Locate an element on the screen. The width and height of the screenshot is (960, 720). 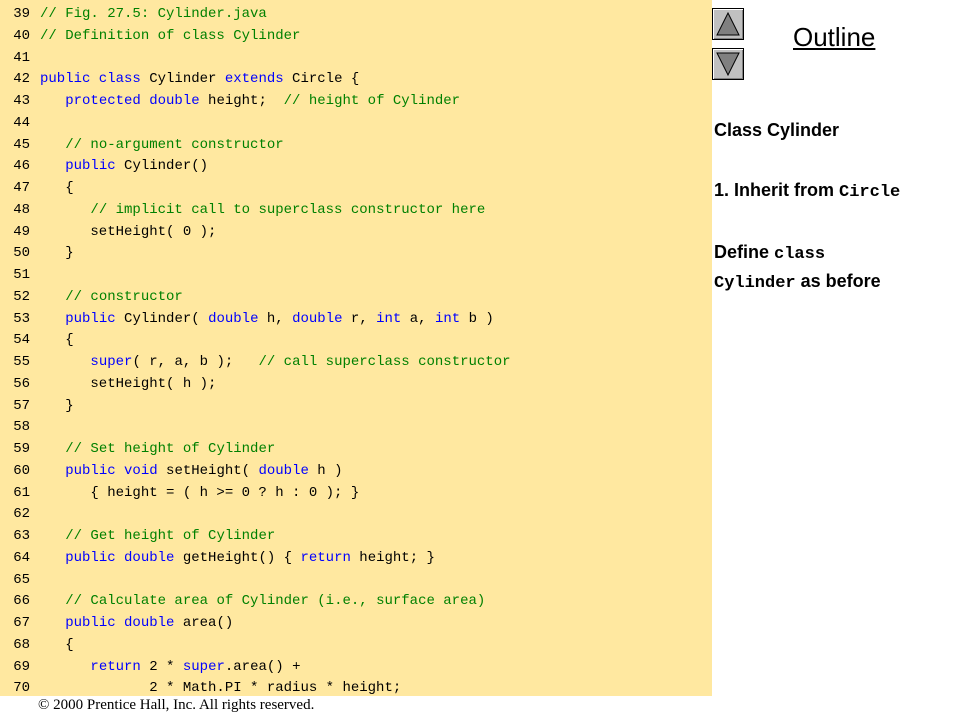
code-line: 45 // no-argument constructor is located at coordinates (141, 146).